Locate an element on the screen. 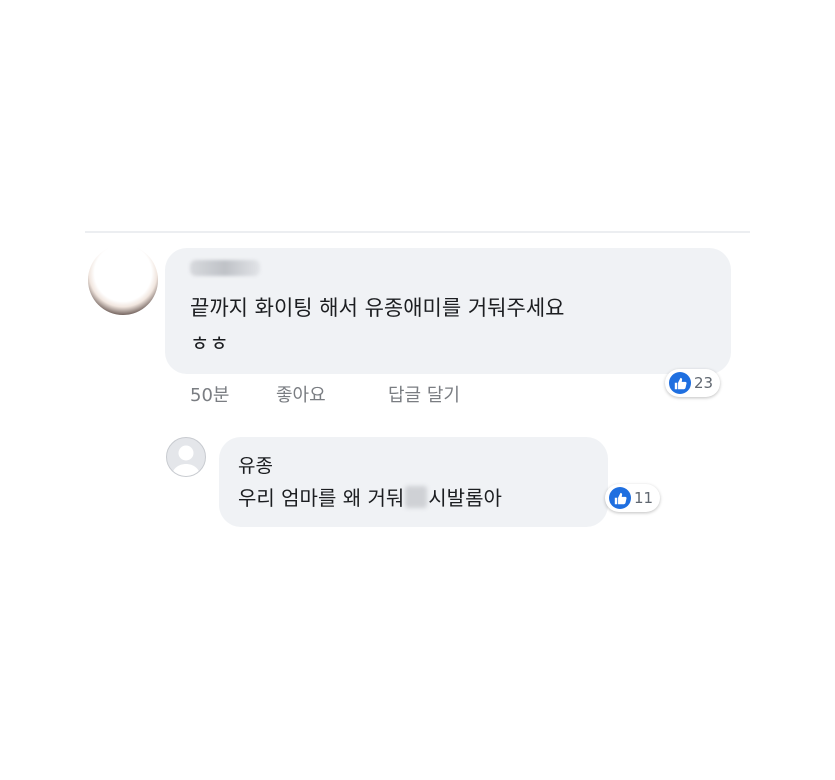 The image size is (835, 780). reply-text: 우리 엄마를 왜 거둬 시발롬아 is located at coordinates (370, 498).